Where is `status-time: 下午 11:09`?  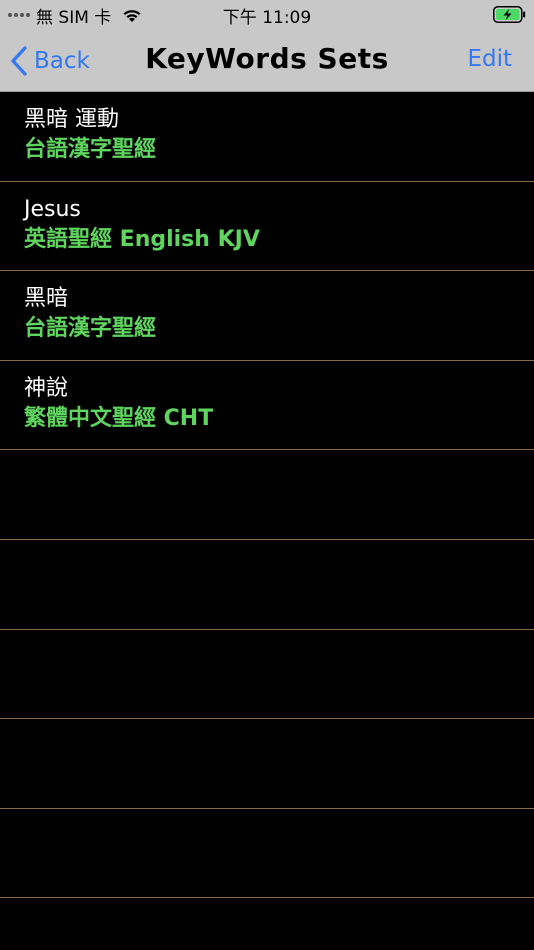
status-time: 下午 11:09 is located at coordinates (267, 18).